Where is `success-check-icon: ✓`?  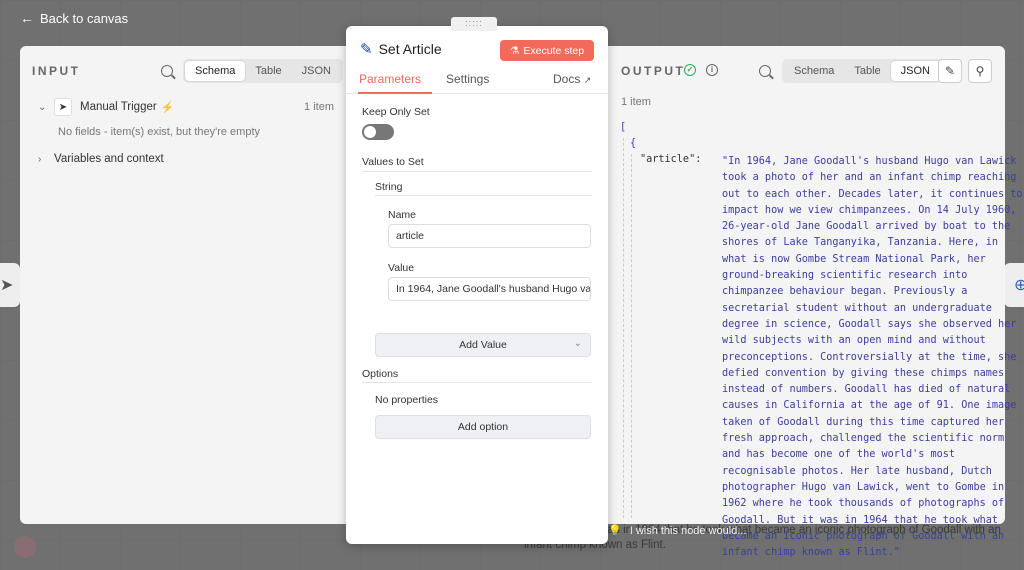 success-check-icon: ✓ is located at coordinates (690, 70).